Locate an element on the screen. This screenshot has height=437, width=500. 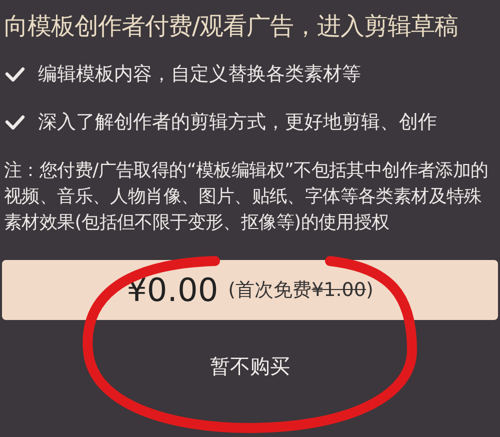
price-button: ¥0.00 (首次免费¥1.00) is located at coordinates (250, 290).